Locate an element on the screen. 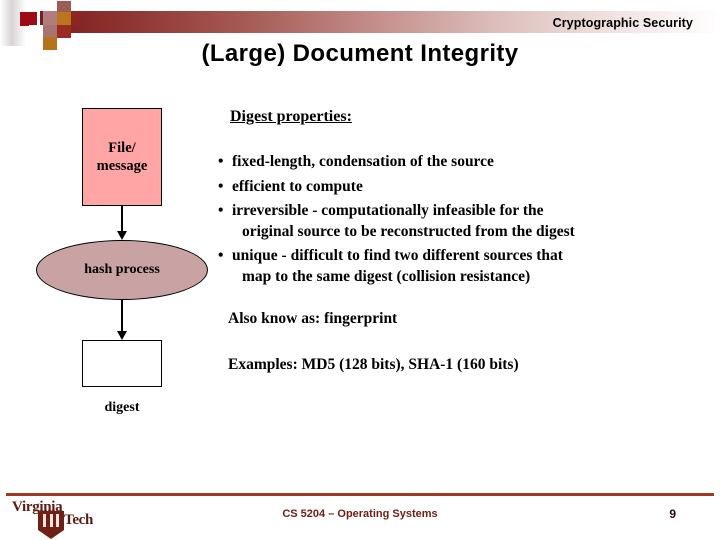 The width and height of the screenshot is (720, 540). digest-properties-heading: Digest properties: is located at coordinates (291, 116).